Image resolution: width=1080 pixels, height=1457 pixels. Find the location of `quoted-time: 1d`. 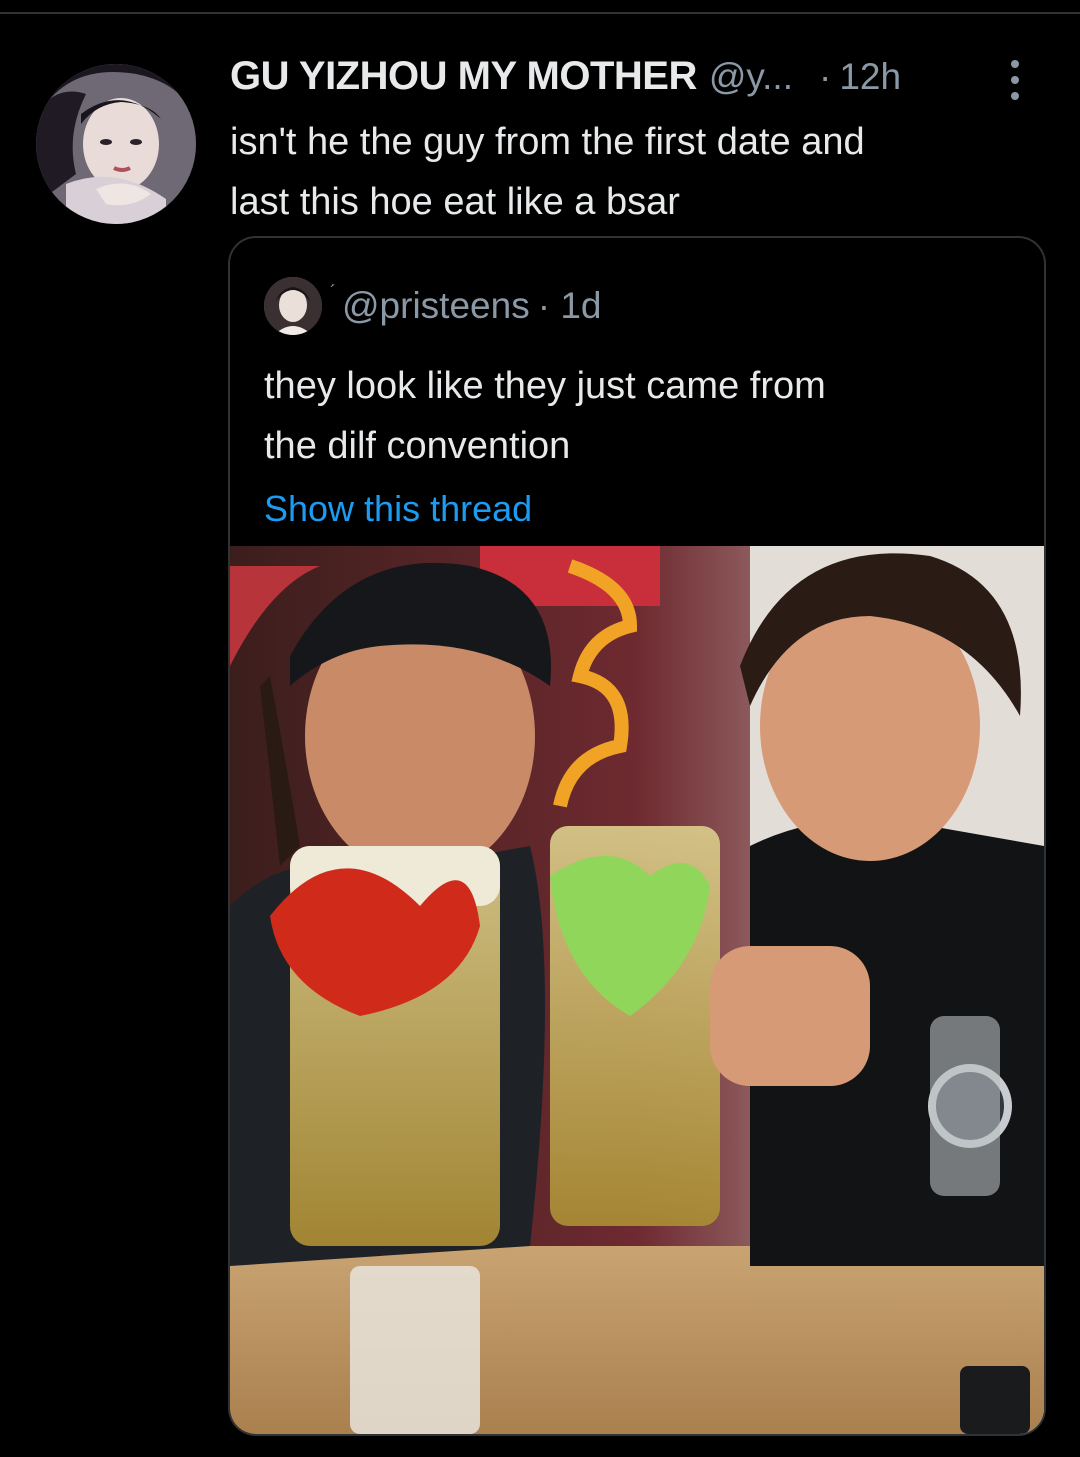

quoted-time: 1d is located at coordinates (580, 305).